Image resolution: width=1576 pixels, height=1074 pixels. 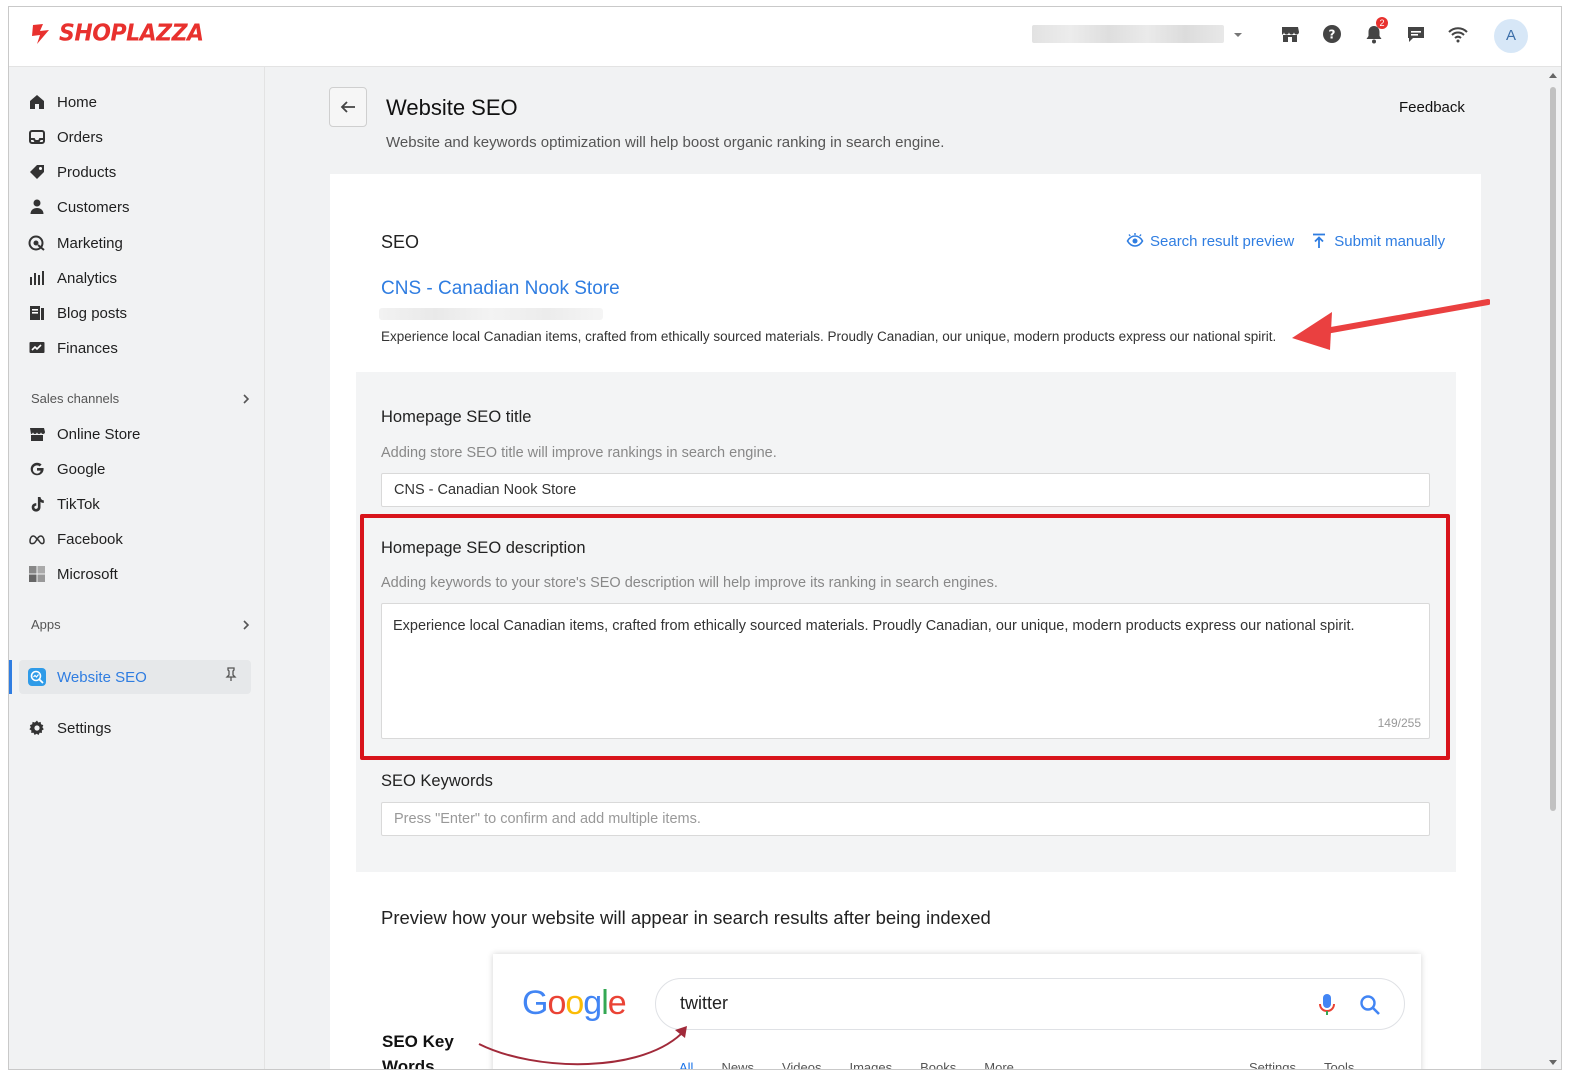 I want to click on annotation-arrow, so click(x=1391, y=324).